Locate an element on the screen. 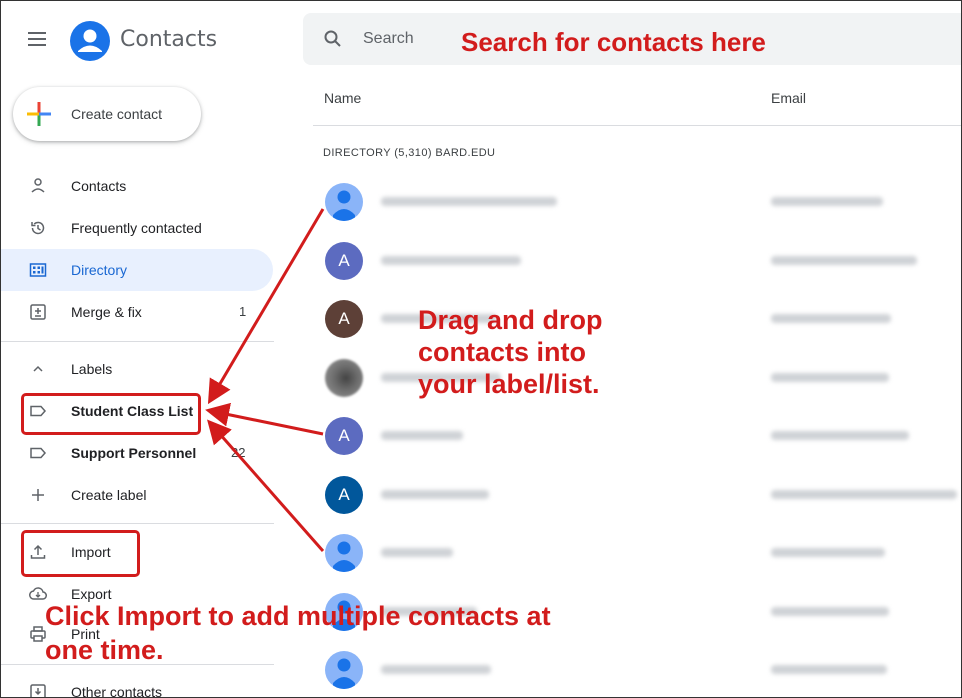 The width and height of the screenshot is (962, 698). sidebar-item-label: Other contacts is located at coordinates (117, 691).